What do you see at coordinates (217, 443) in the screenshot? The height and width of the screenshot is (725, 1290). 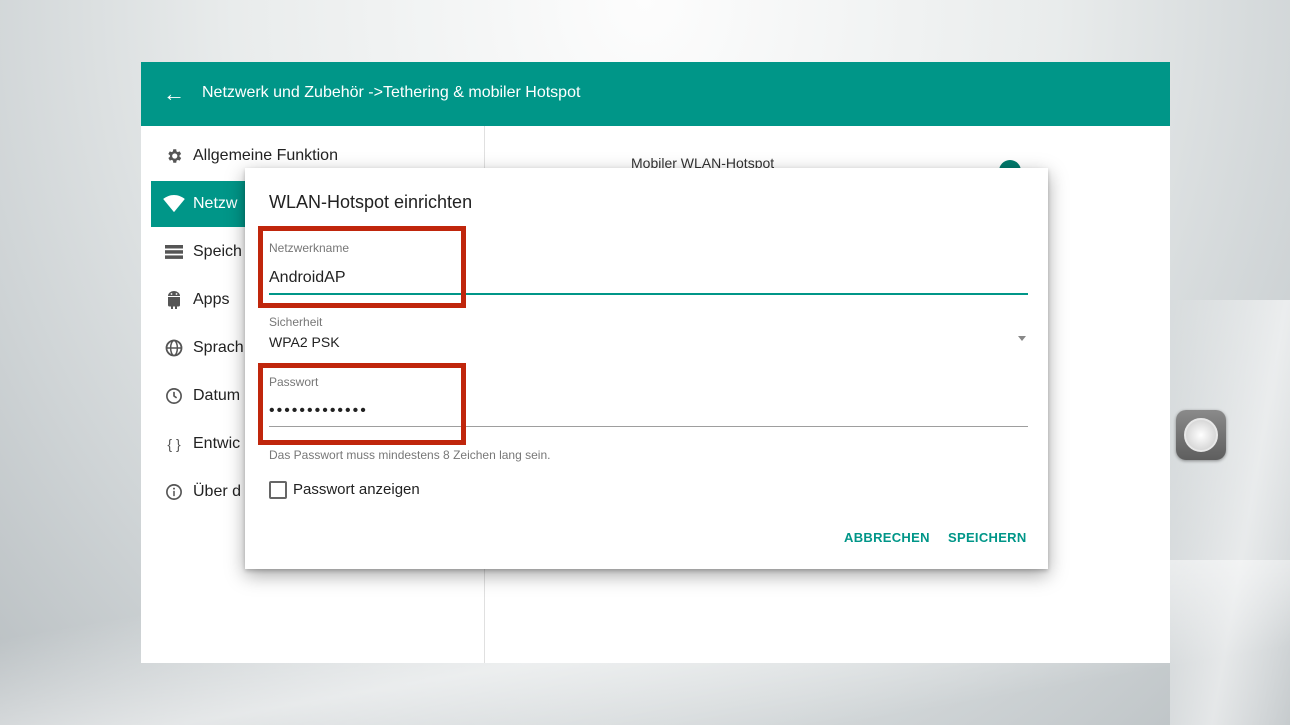 I see `sidebar-item-label: Entwic` at bounding box center [217, 443].